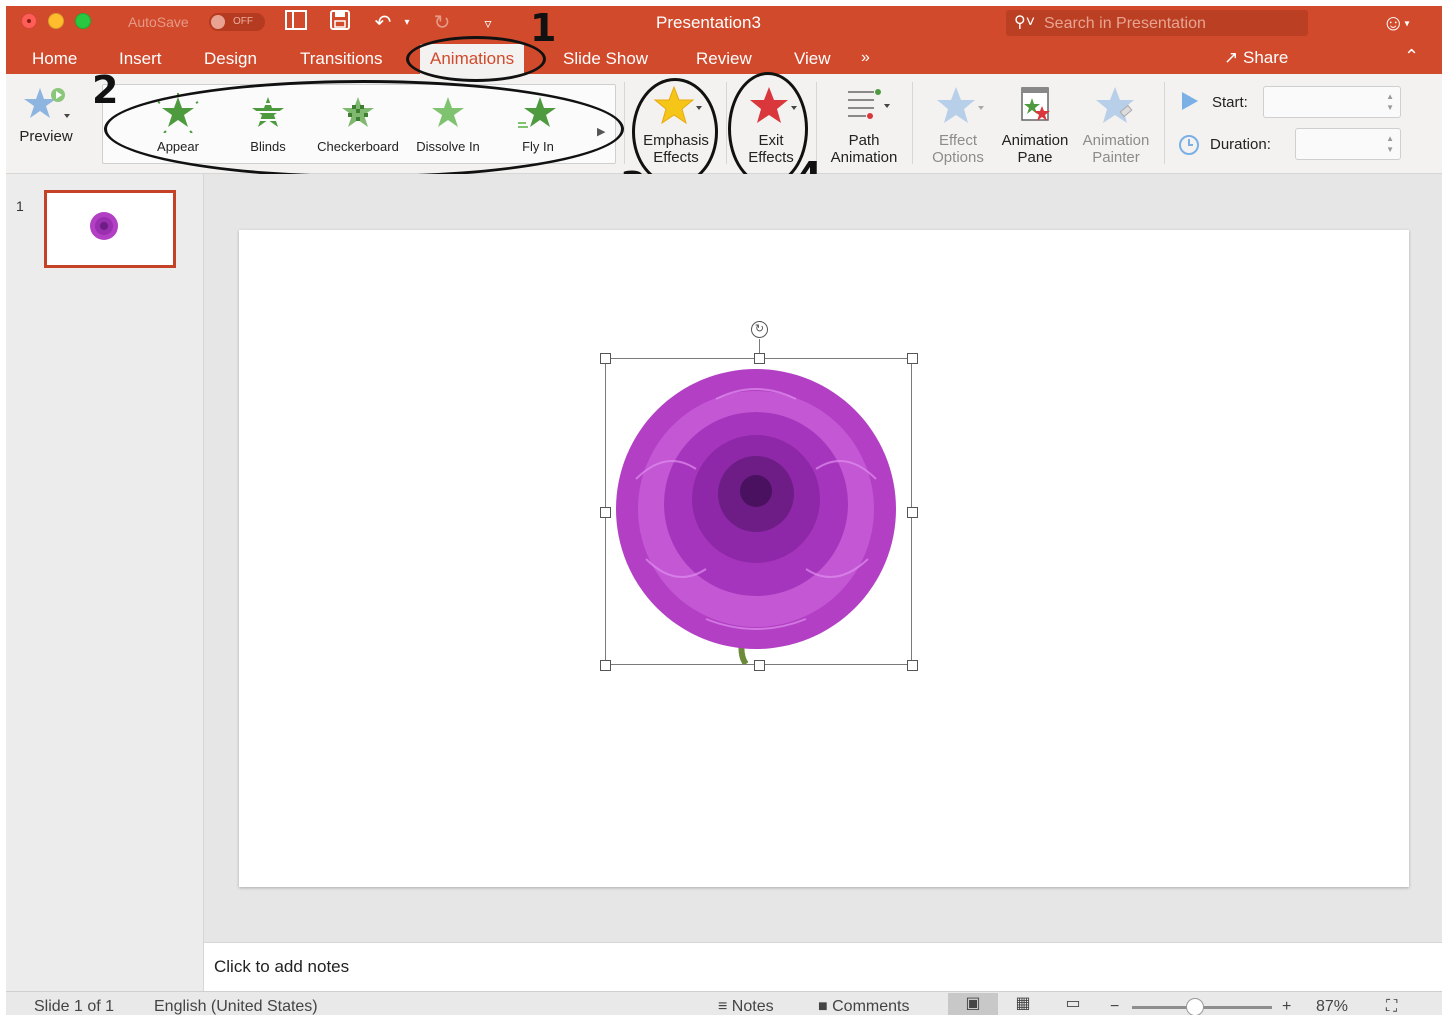 This screenshot has width=1448, height=1015. I want to click on animation-pane-icon, so click(1035, 104).